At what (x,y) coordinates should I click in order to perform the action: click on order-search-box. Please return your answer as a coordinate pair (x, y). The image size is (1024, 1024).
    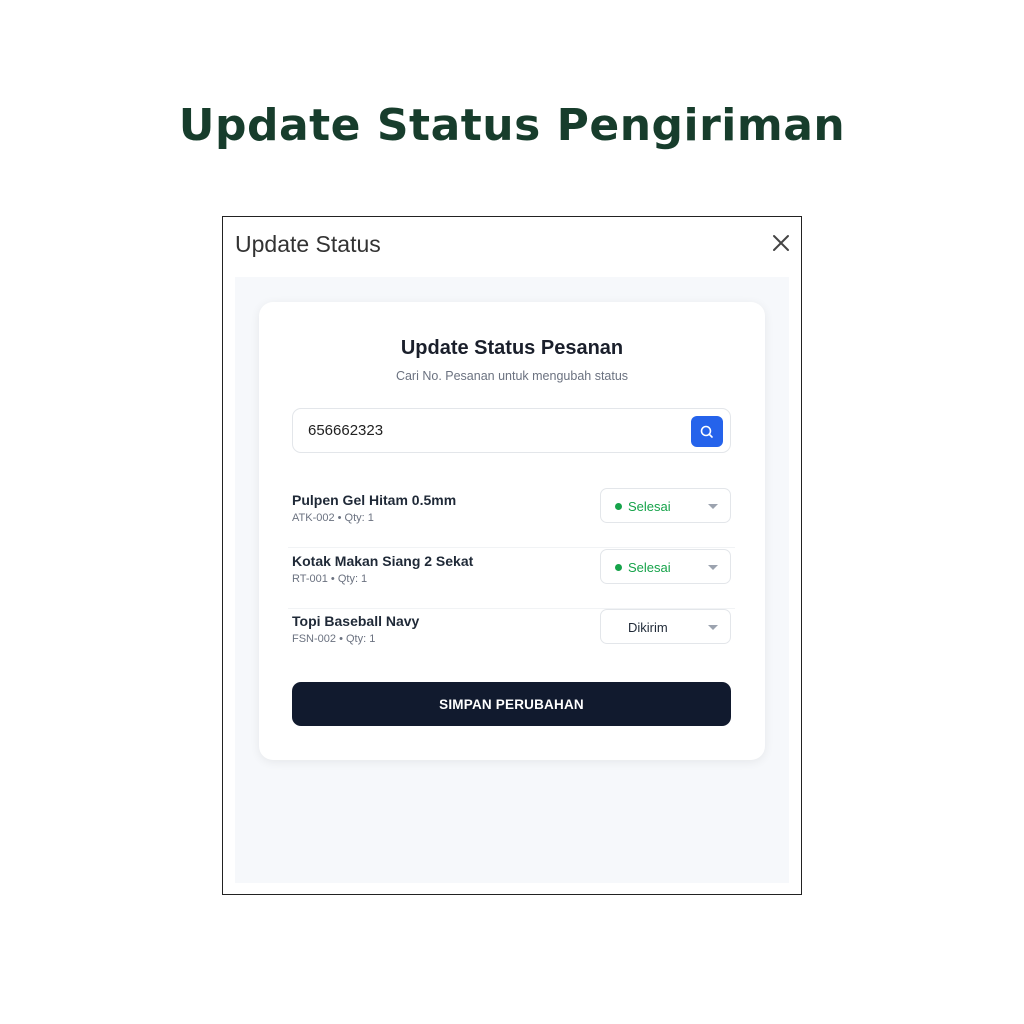
    Looking at the image, I should click on (511, 430).